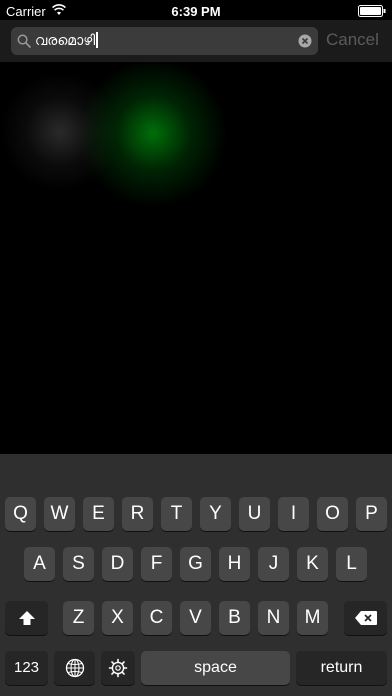  Describe the element at coordinates (195, 564) in the screenshot. I see `key-g: G` at that location.